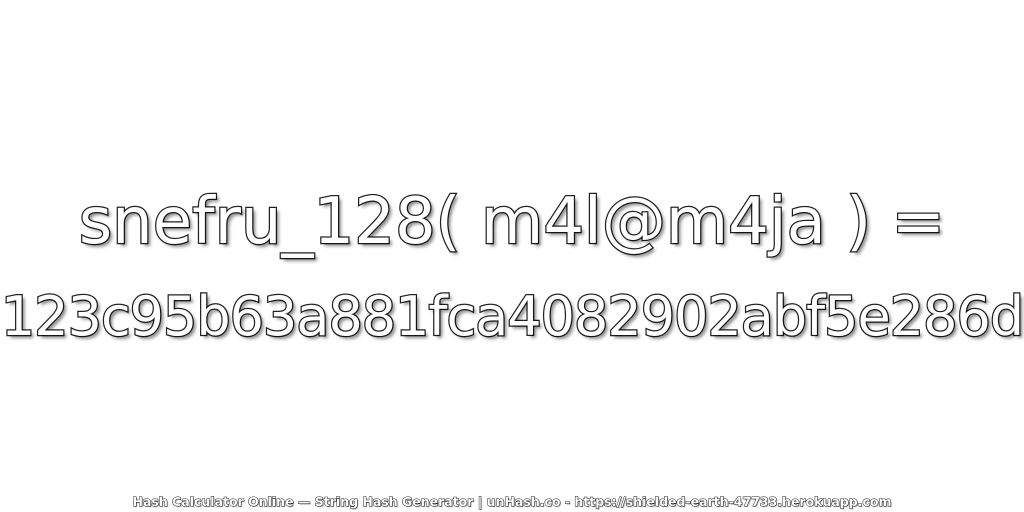 The width and height of the screenshot is (1024, 512). I want to click on hash-expression: snefru_128( m4l@m4ja ) =, so click(512, 222).